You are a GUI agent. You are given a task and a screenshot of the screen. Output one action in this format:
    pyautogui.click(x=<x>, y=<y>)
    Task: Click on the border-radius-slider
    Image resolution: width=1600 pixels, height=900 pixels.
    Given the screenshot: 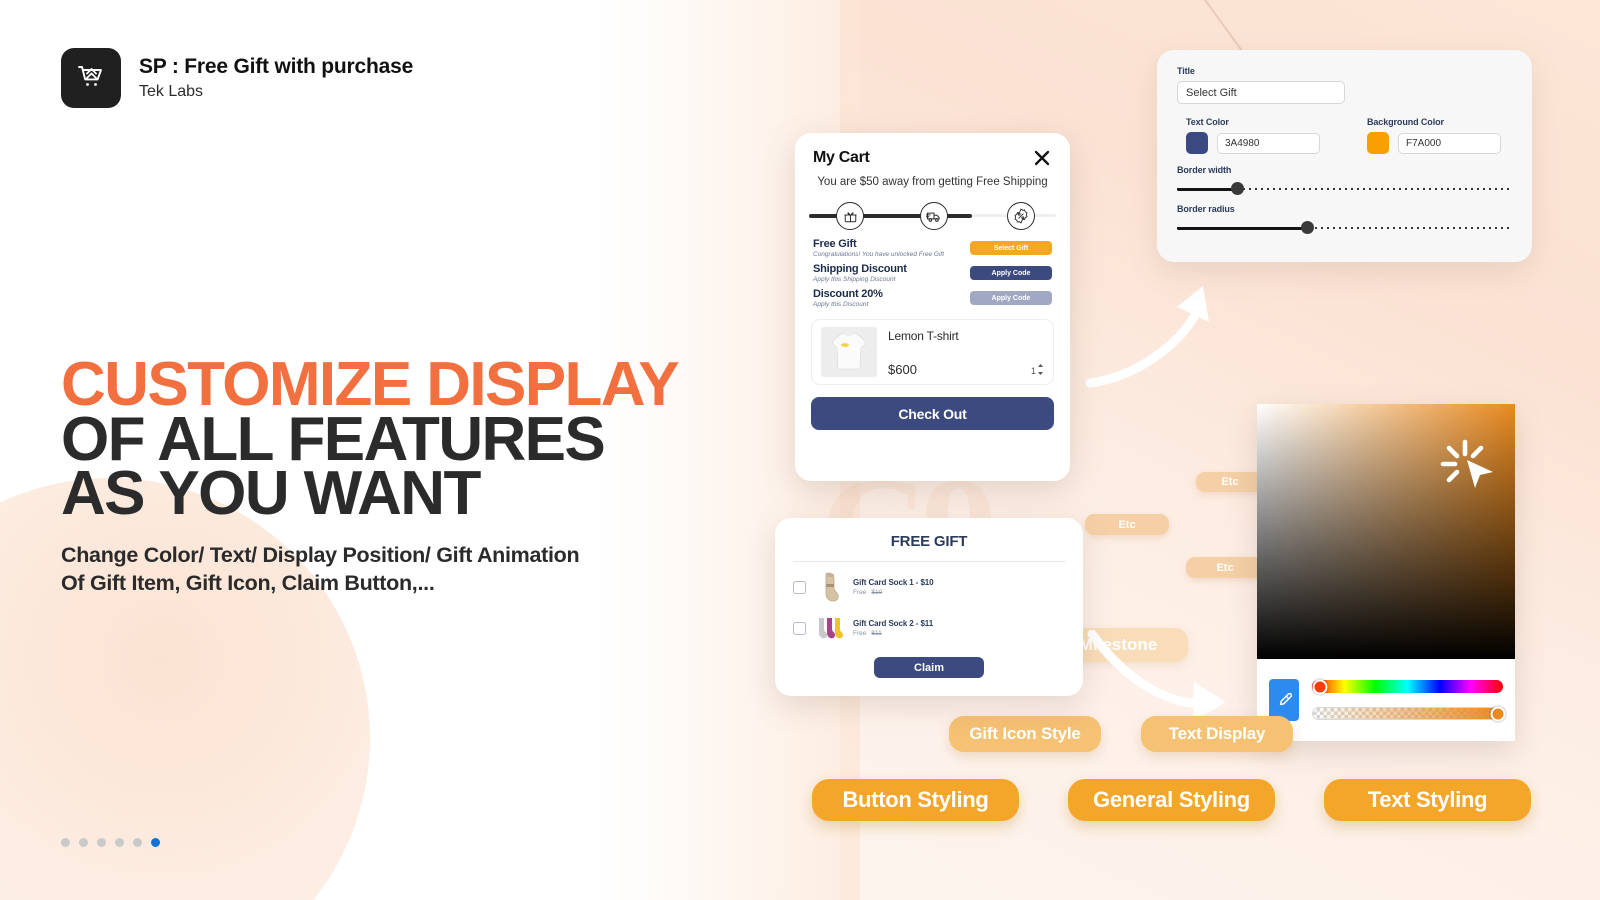 What is the action you would take?
    pyautogui.click(x=1344, y=228)
    